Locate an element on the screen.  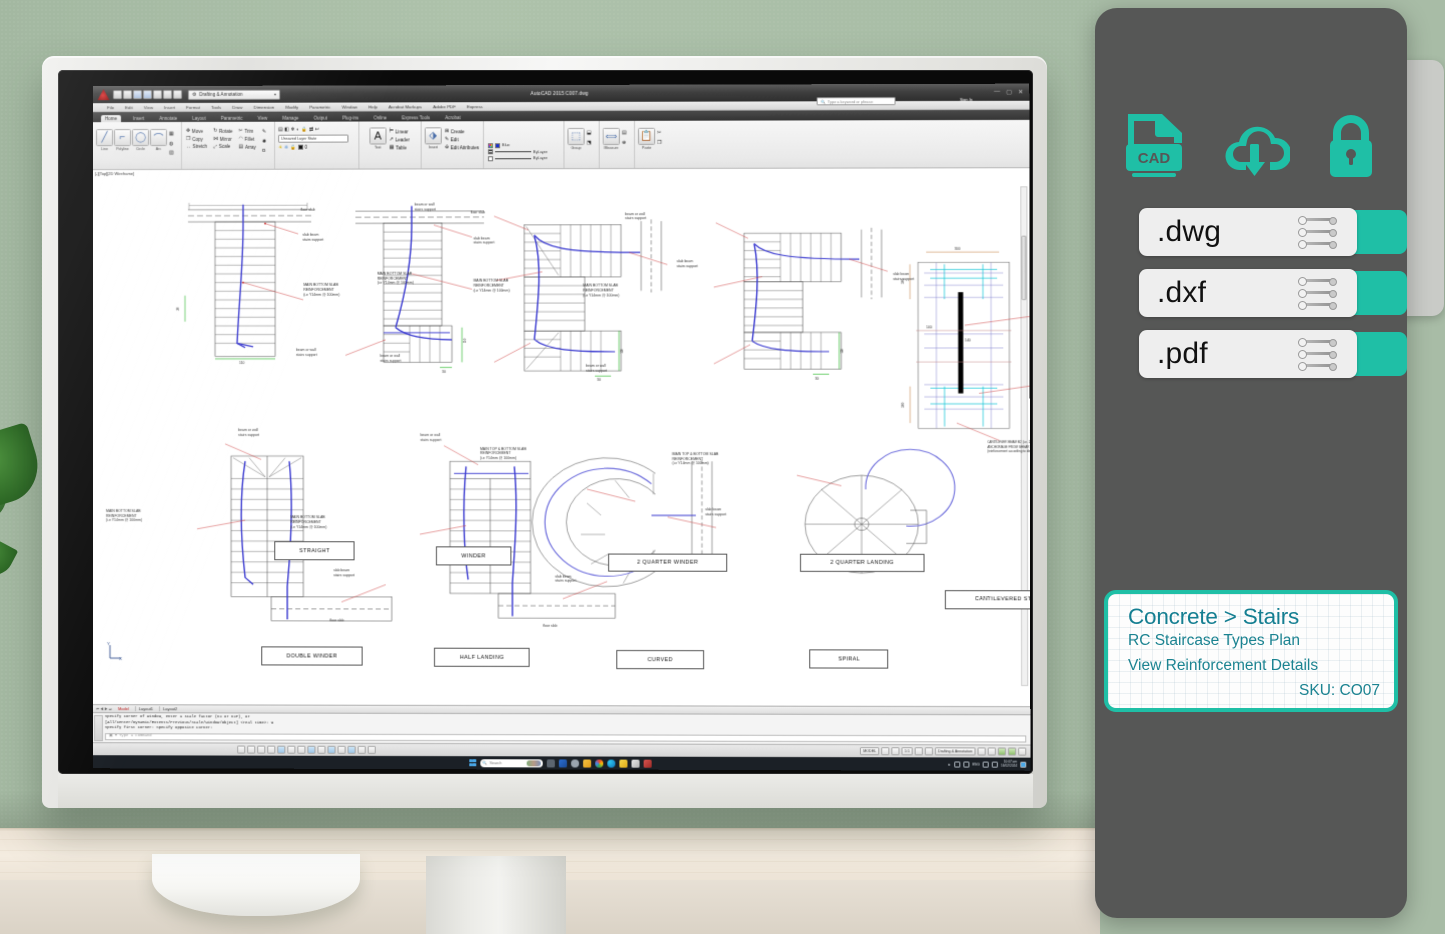
quick-calc-icon: ▤ is located at coordinates (626, 134).